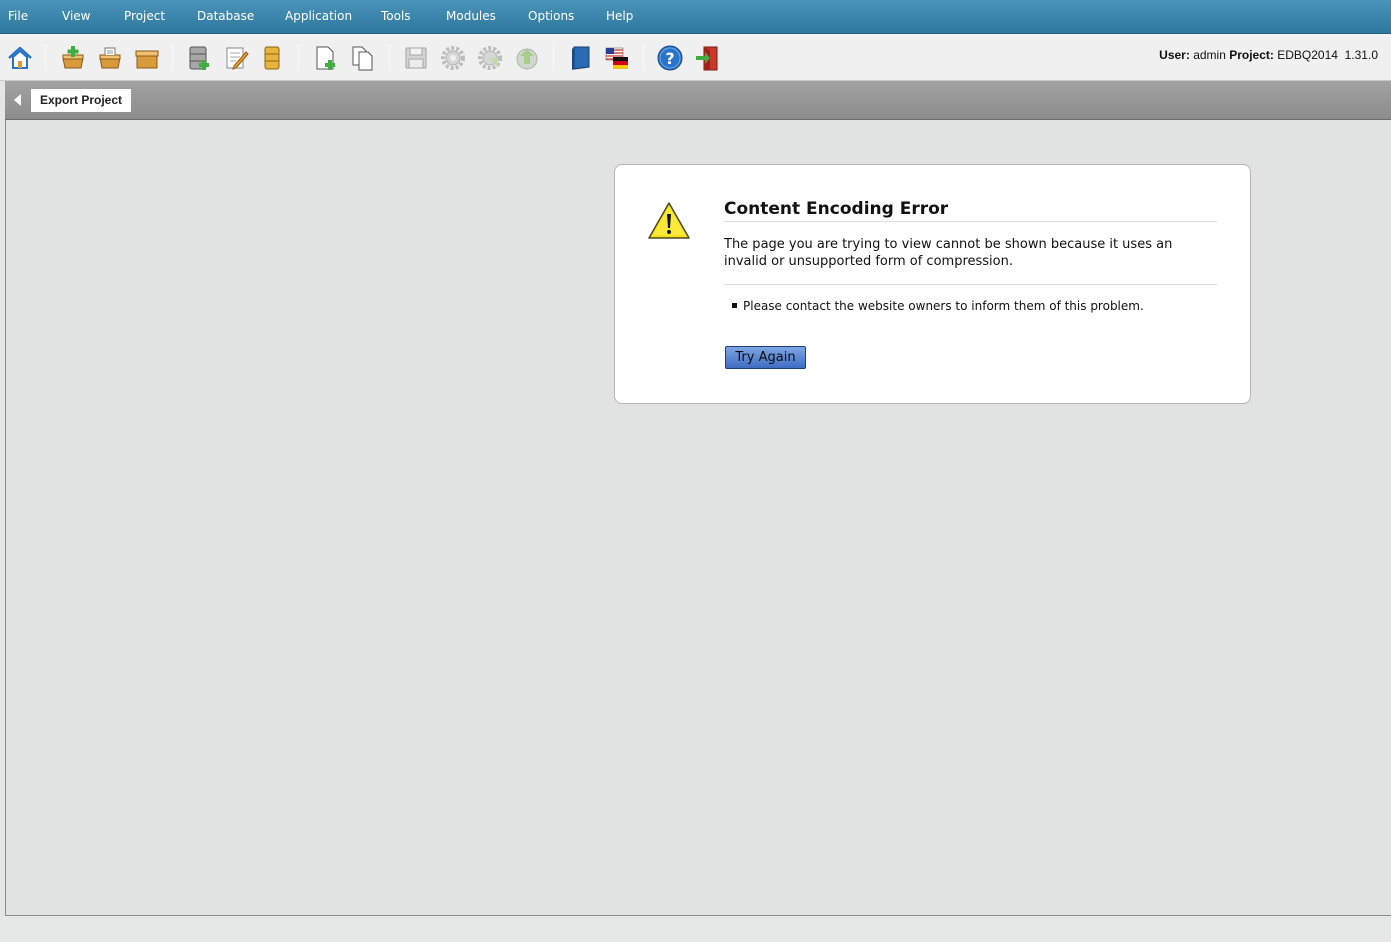 The height and width of the screenshot is (942, 1391). What do you see at coordinates (669, 221) in the screenshot?
I see `warning-icon` at bounding box center [669, 221].